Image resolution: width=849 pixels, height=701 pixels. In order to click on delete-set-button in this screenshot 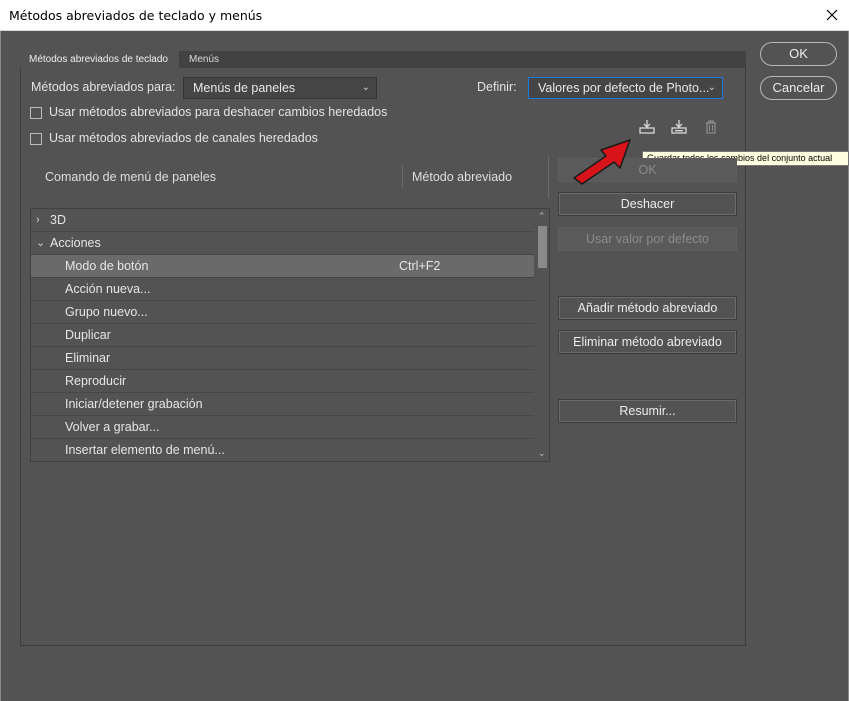, I will do `click(711, 127)`.